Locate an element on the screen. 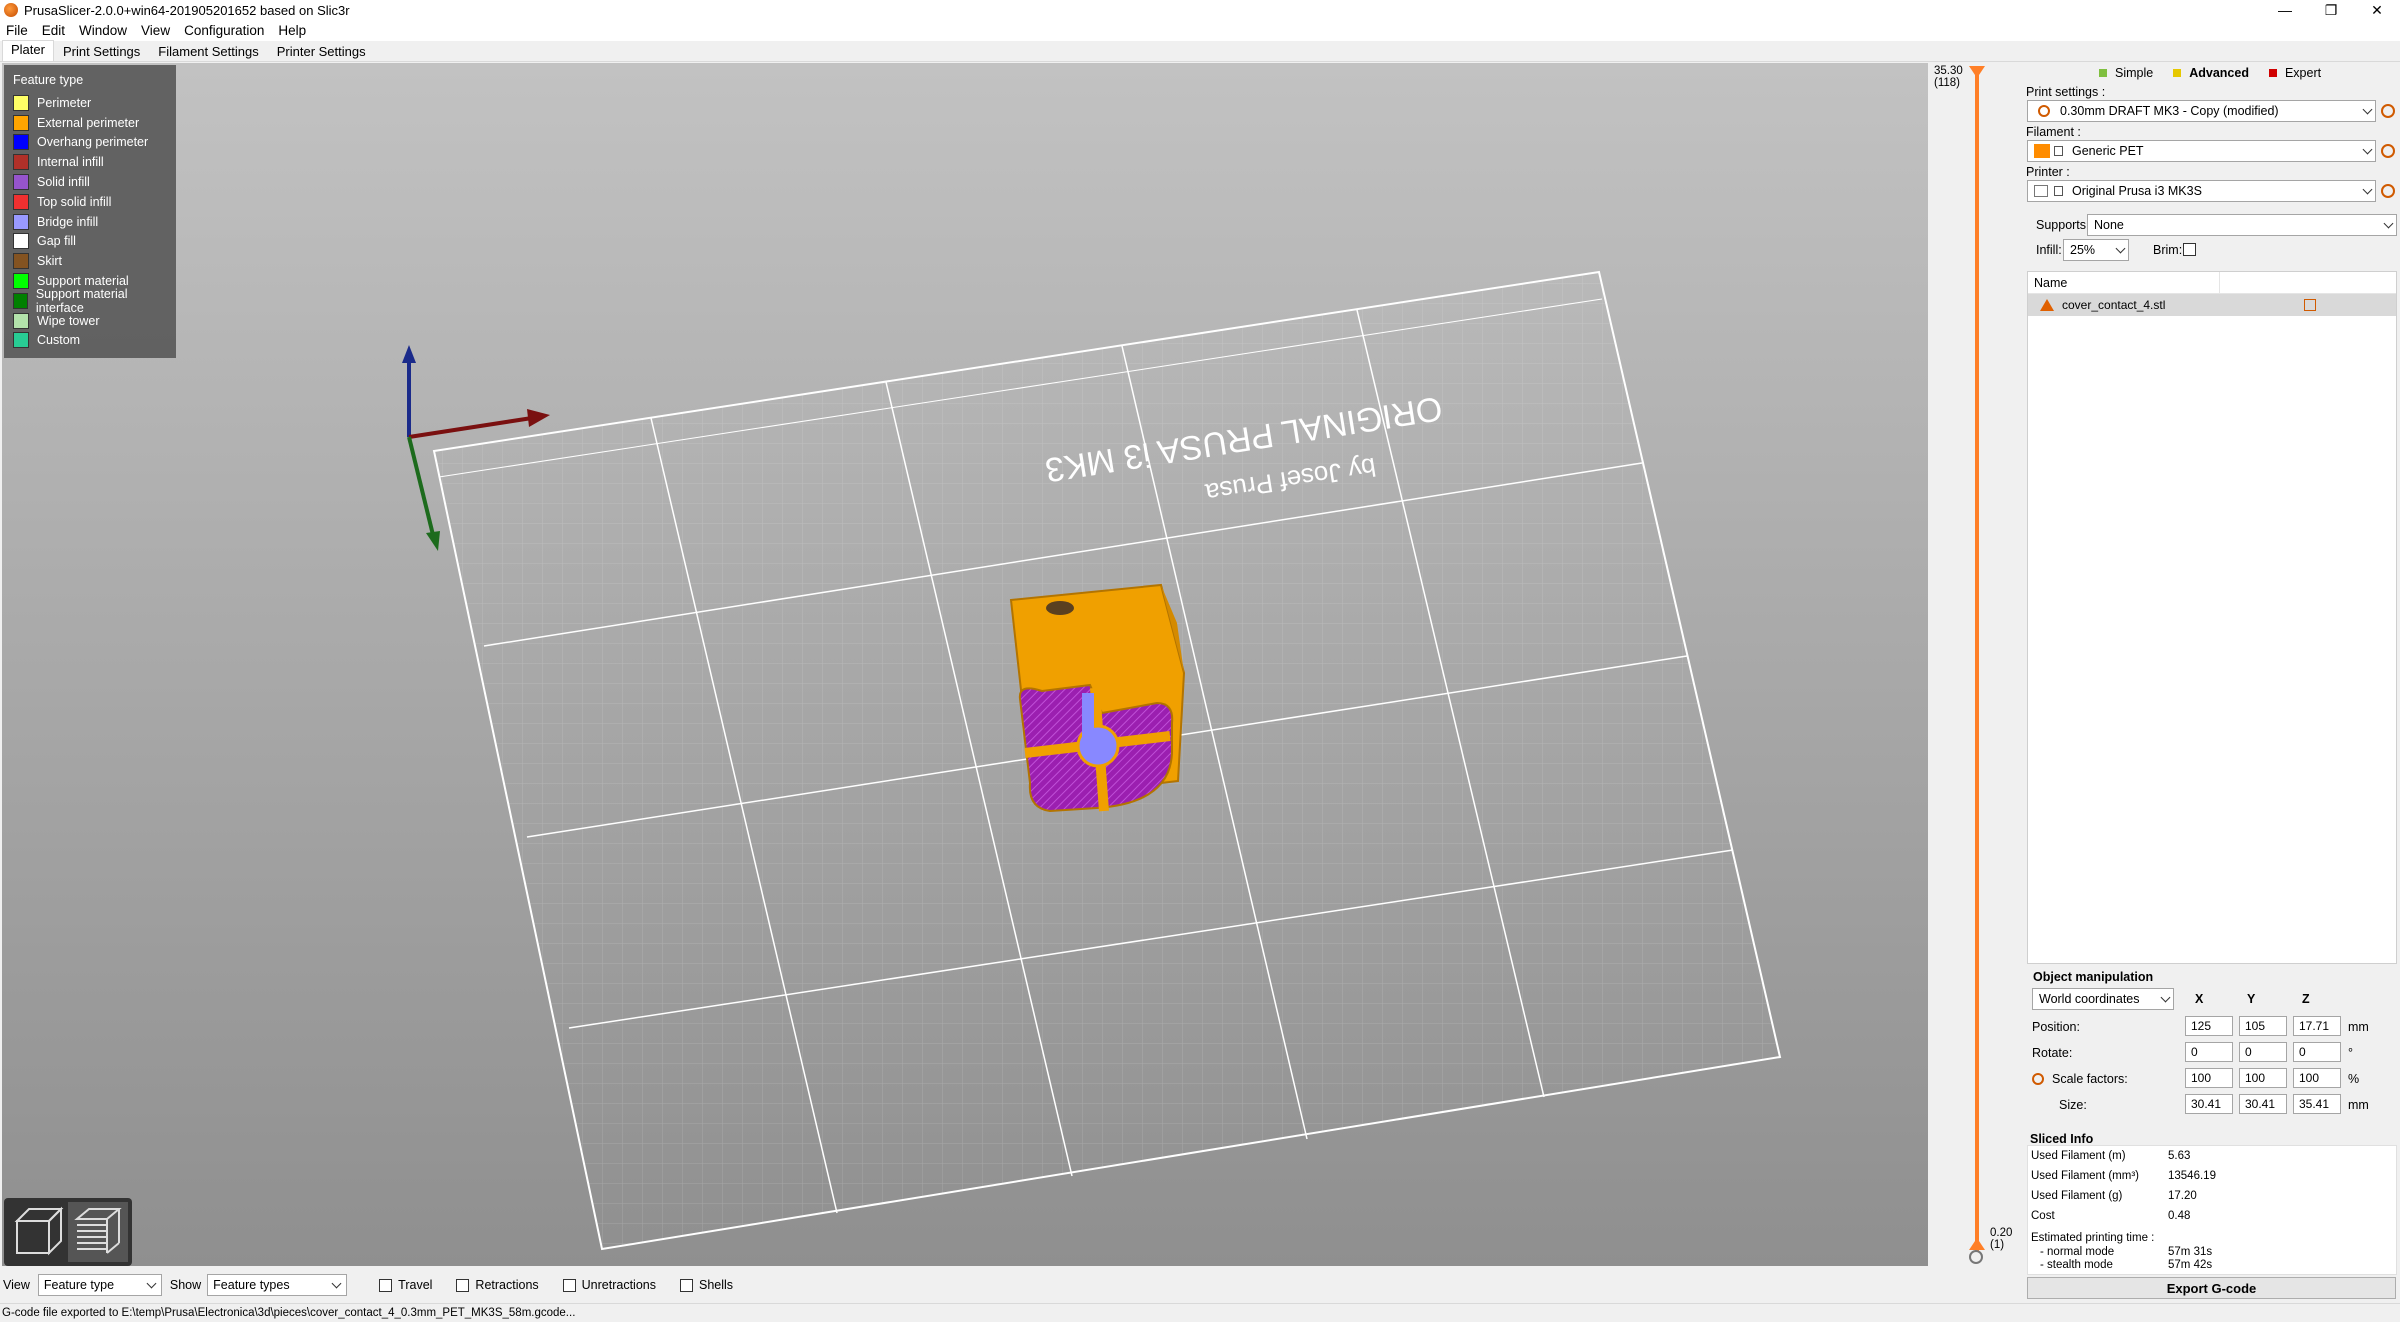  scale-y-input: 100 is located at coordinates (2263, 1078).